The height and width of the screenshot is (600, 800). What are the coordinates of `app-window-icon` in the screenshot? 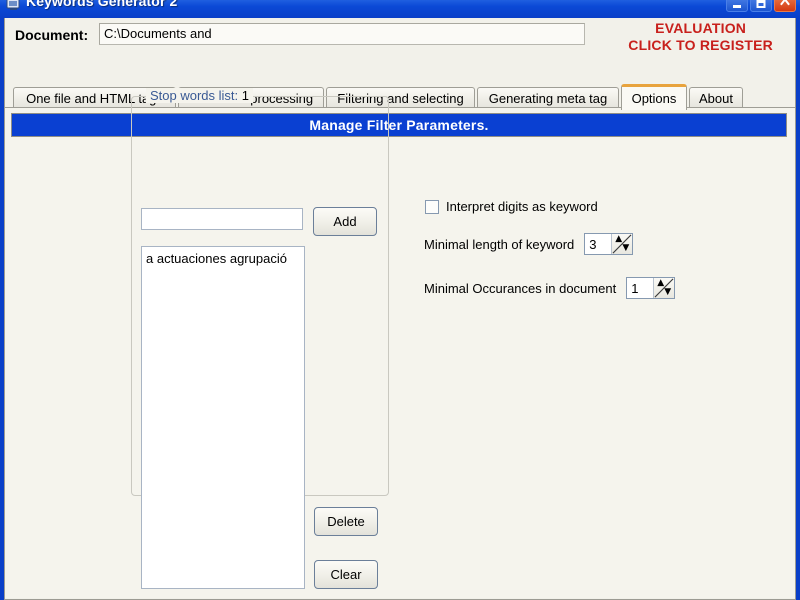 It's located at (13, 5).